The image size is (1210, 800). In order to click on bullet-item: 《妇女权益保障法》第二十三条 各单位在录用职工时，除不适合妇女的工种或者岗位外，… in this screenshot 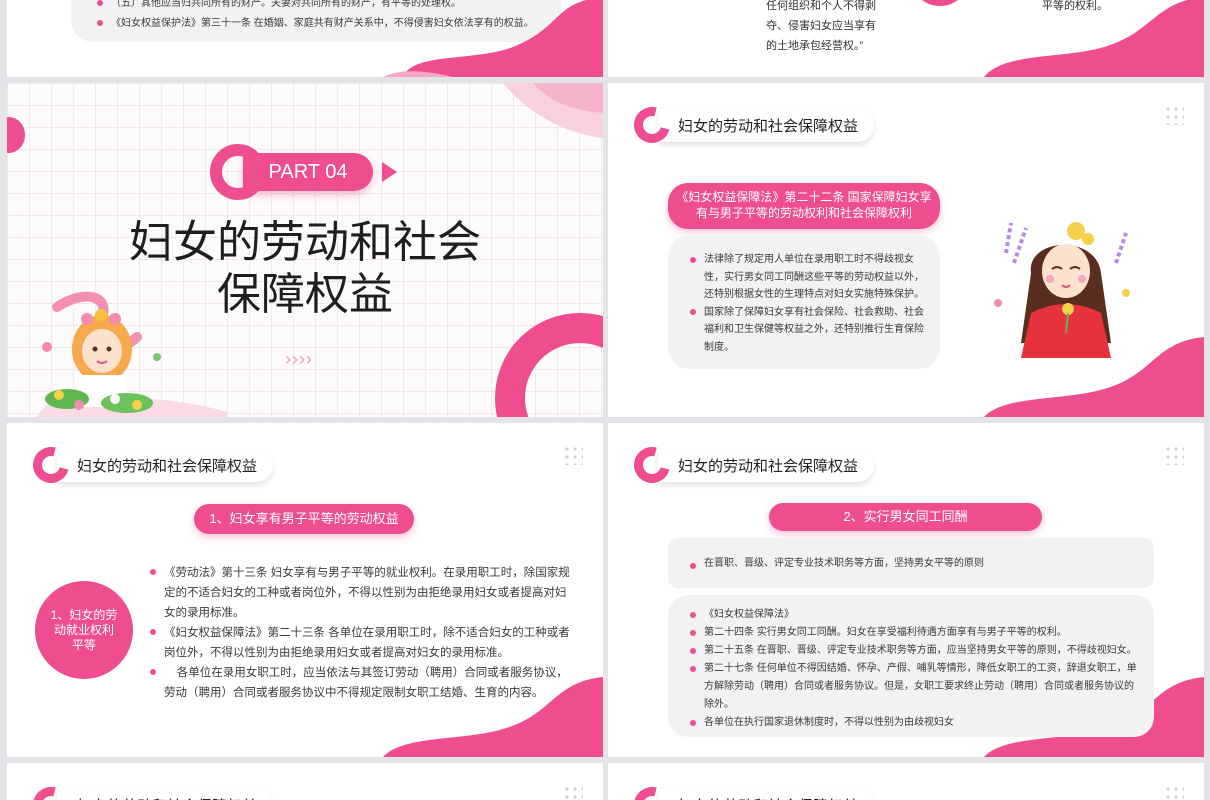, I will do `click(360, 643)`.